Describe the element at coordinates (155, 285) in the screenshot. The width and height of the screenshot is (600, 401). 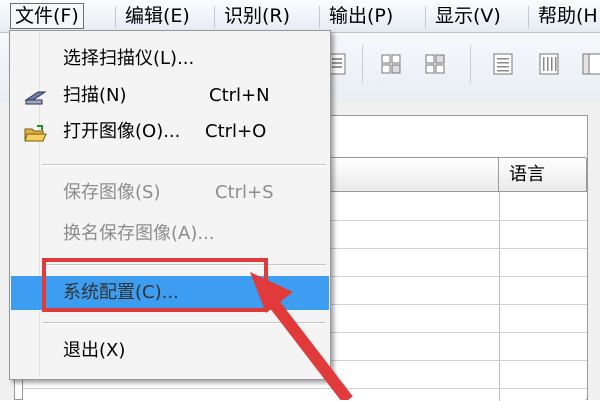
I see `highlight-box` at that location.